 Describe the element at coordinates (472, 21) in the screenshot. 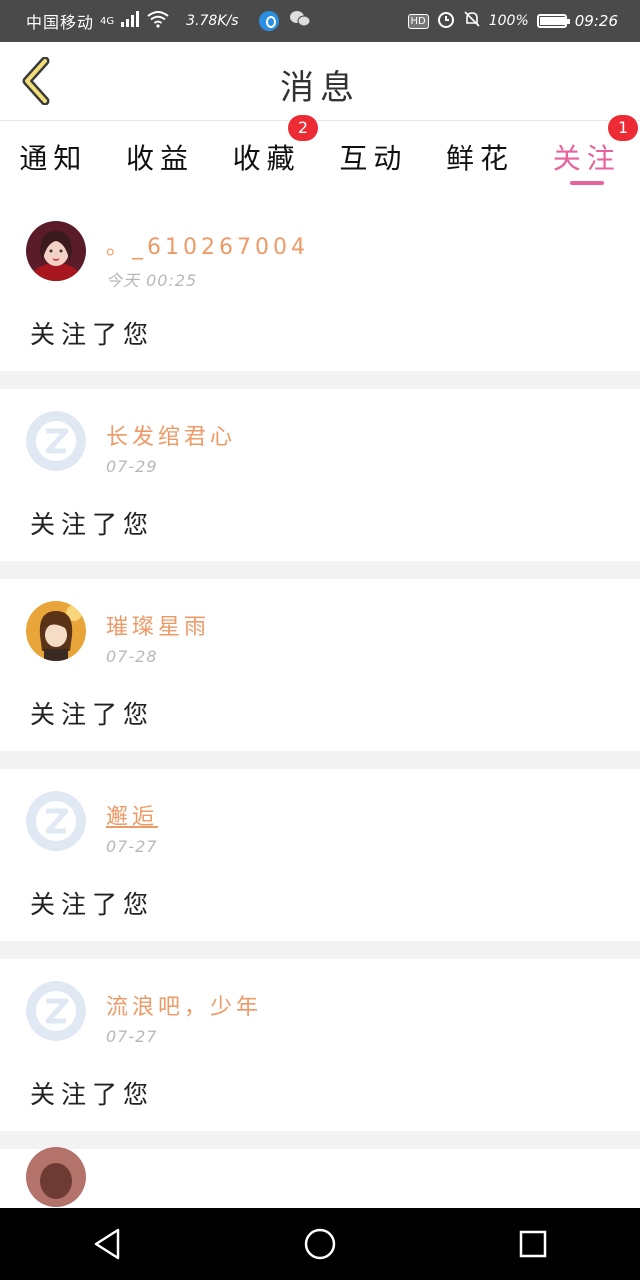

I see `mute-icon` at that location.